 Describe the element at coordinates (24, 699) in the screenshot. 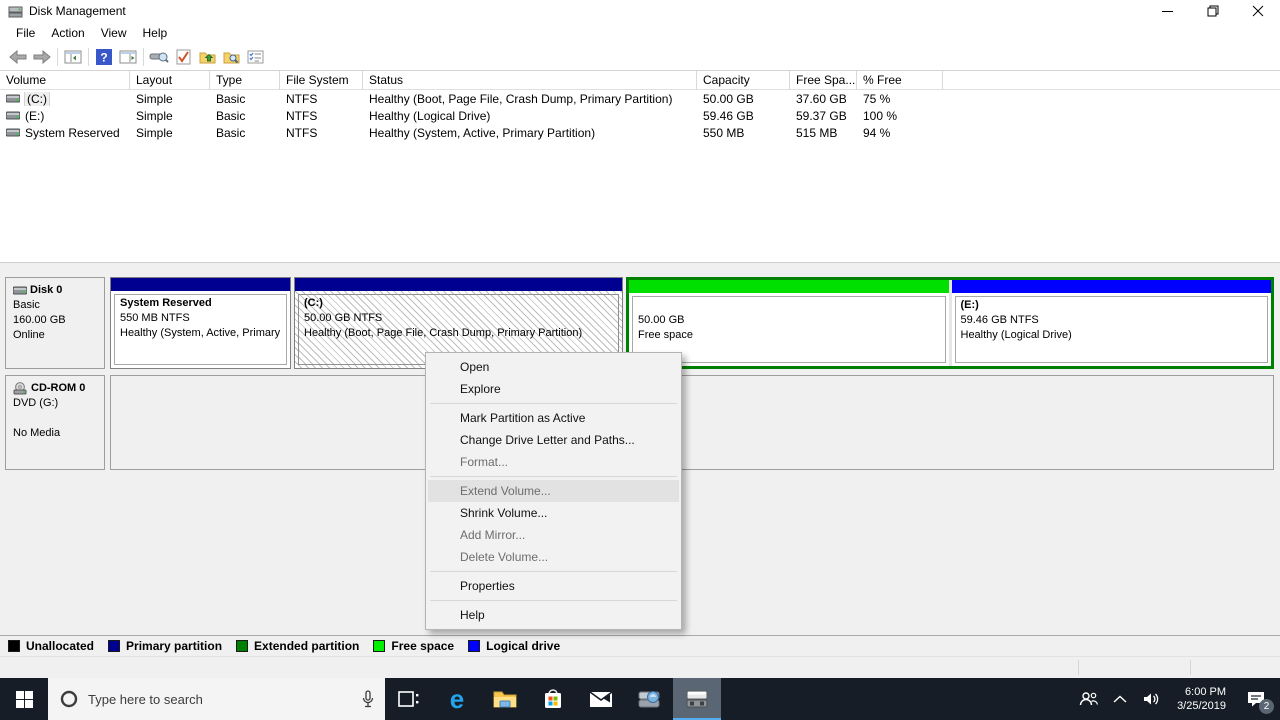

I see `start-button` at that location.